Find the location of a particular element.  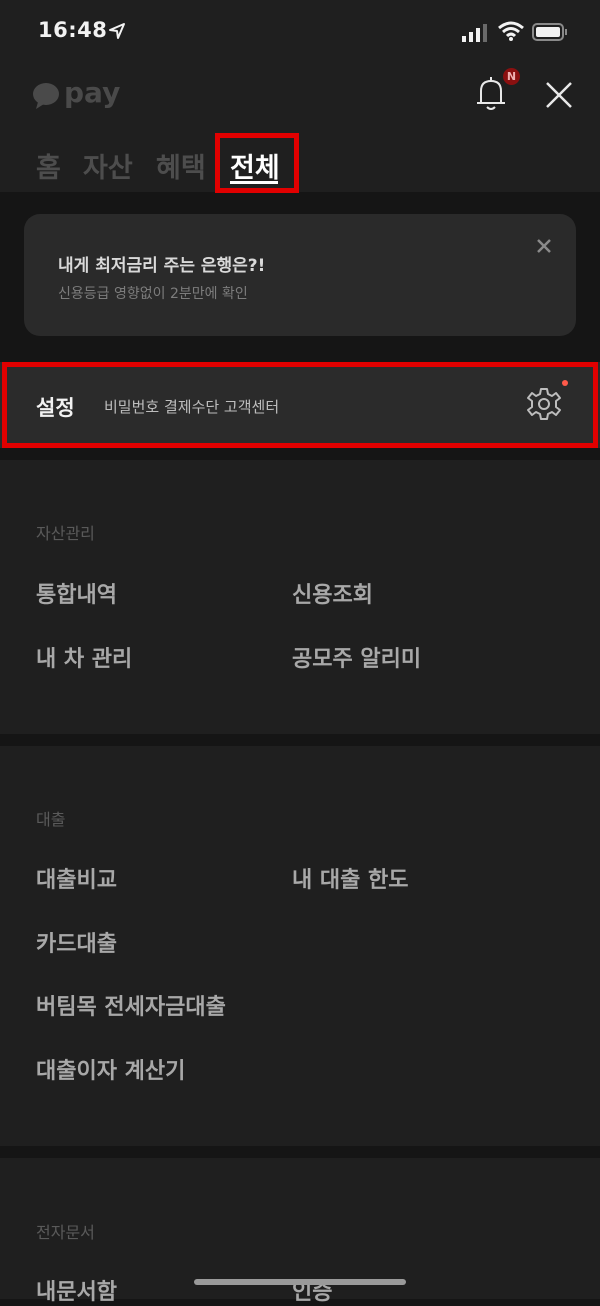

menu-item-ipo-alert: 공모주 알리미 is located at coordinates (356, 657).